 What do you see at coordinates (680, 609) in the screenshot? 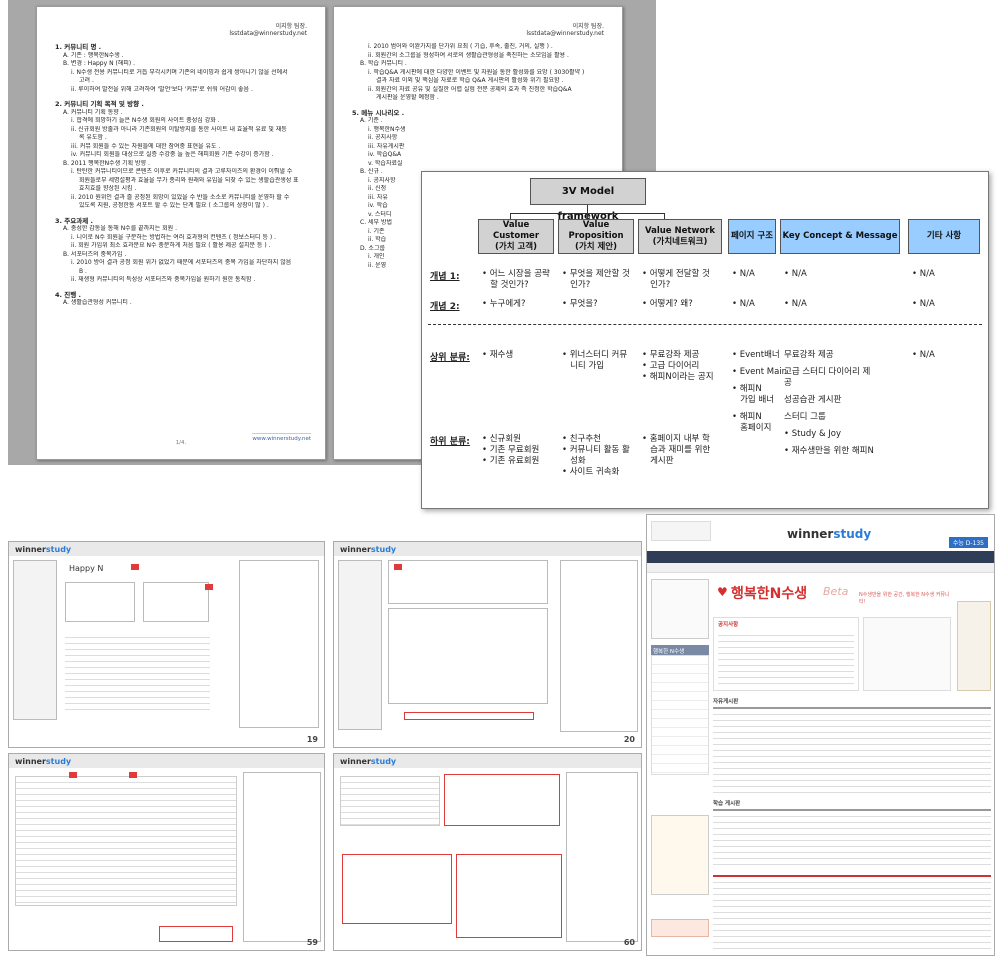
I see `login-box` at bounding box center [680, 609].